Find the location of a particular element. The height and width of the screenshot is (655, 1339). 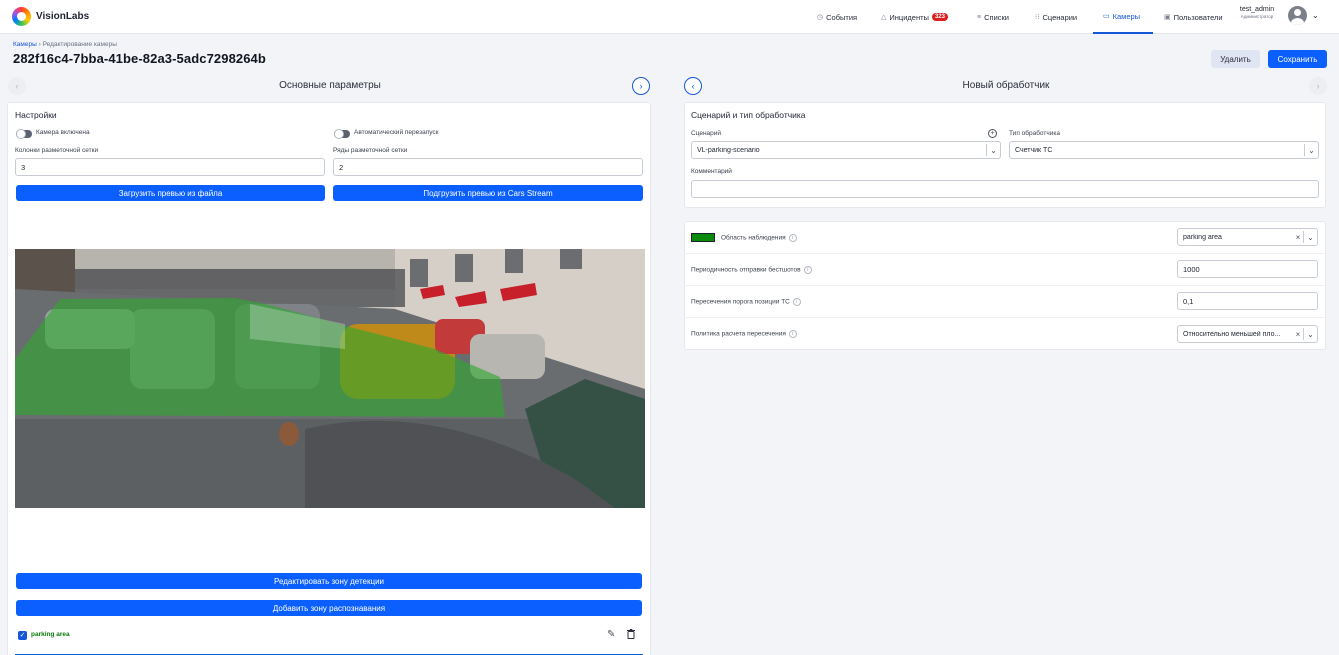

clock-icon: ◷ is located at coordinates (820, 17).